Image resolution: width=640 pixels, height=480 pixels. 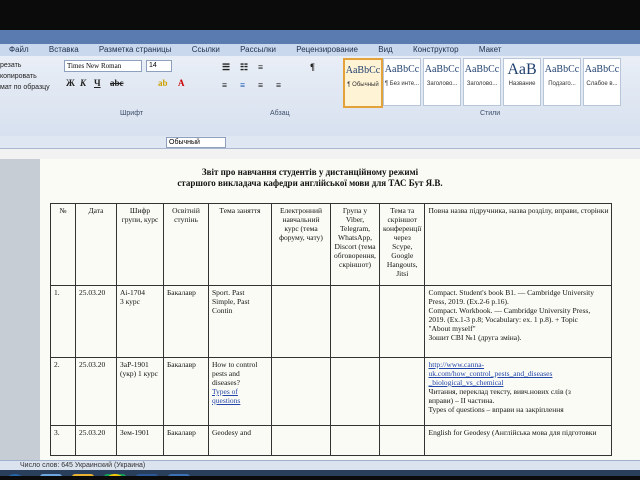 What do you see at coordinates (363, 83) in the screenshot?
I see `style-normal: AaBbCc ¶ Обычный` at bounding box center [363, 83].